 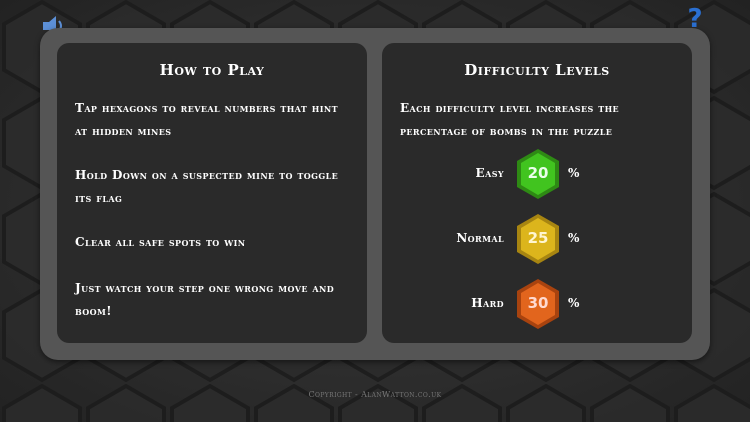 I want to click on difficulty-row-easy: Easy 20 %, so click(x=537, y=175).